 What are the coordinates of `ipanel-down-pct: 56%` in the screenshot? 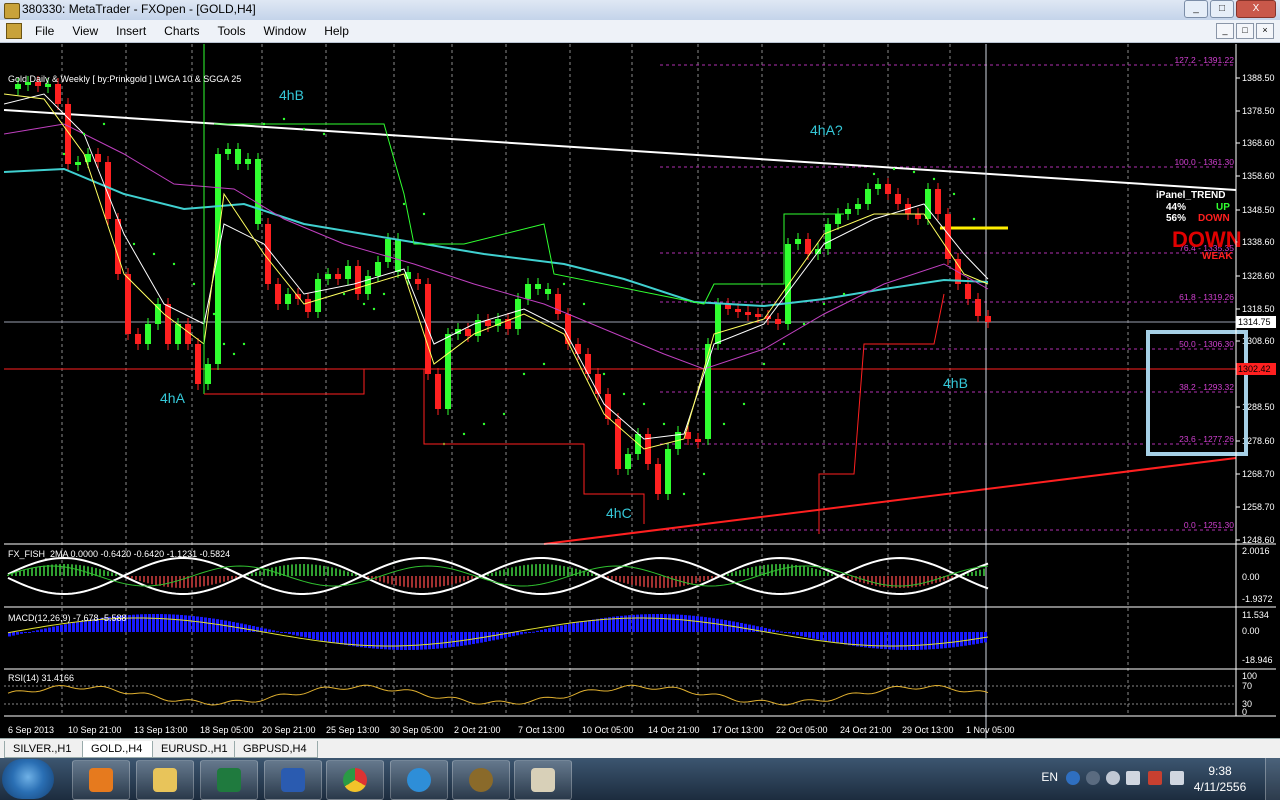 It's located at (1176, 218).